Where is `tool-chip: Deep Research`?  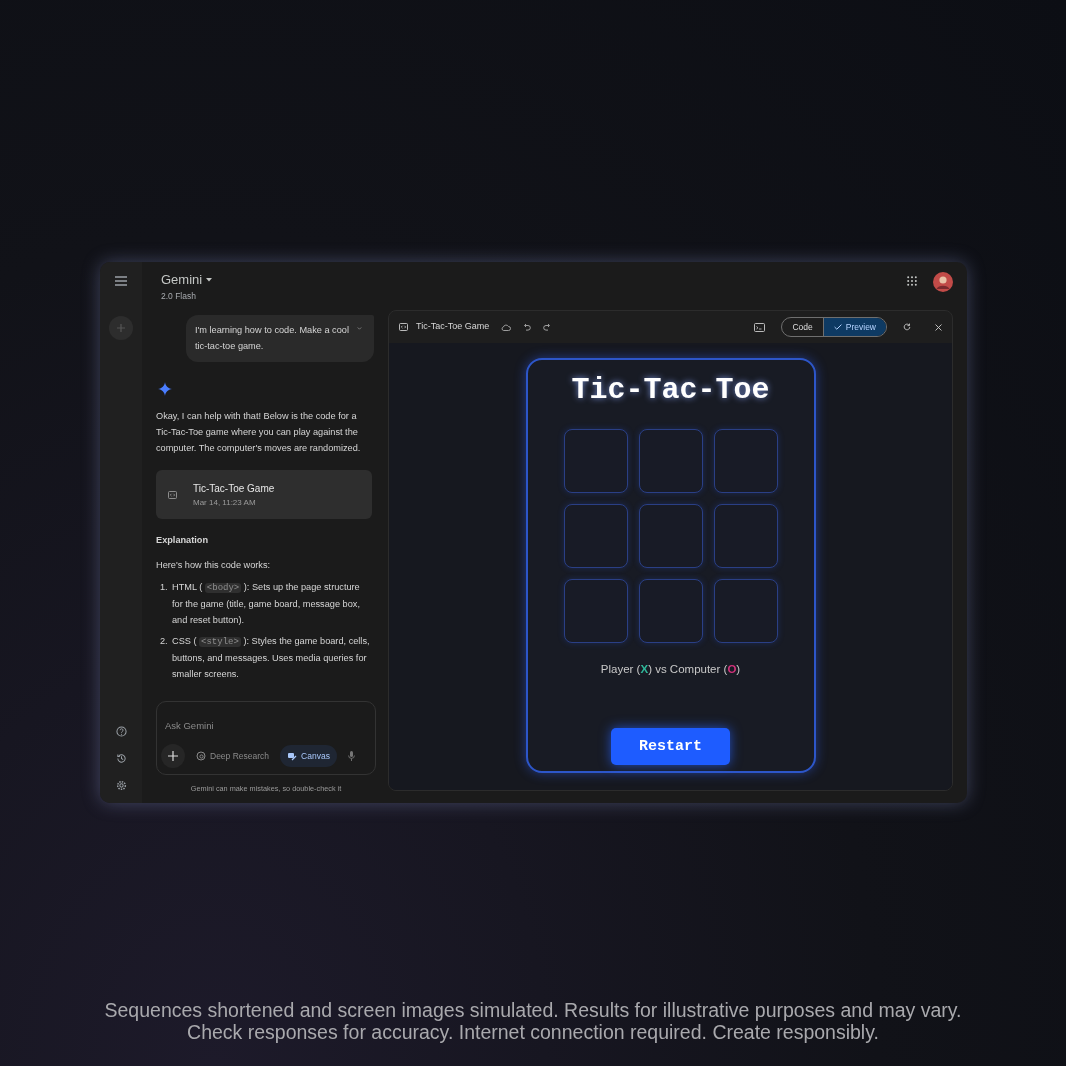 tool-chip: Deep Research is located at coordinates (233, 756).